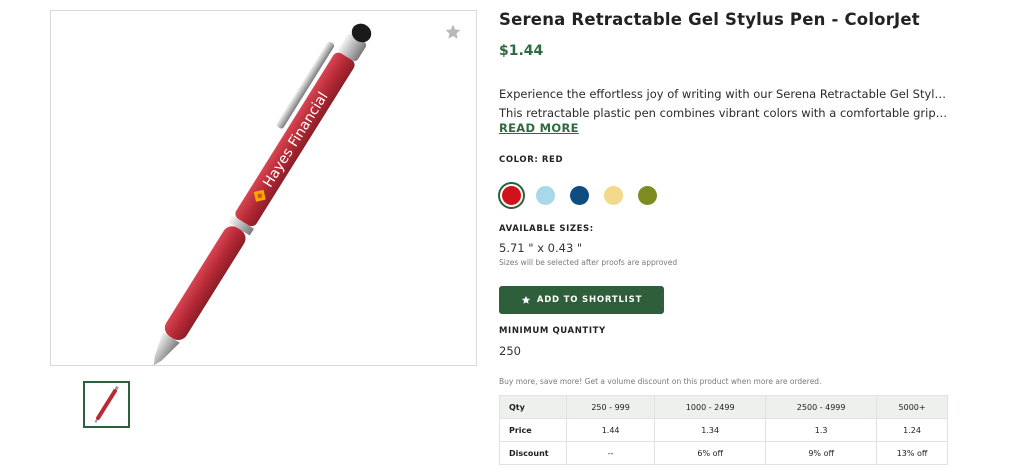  What do you see at coordinates (531, 160) in the screenshot?
I see `color-label: COLOR: RED` at bounding box center [531, 160].